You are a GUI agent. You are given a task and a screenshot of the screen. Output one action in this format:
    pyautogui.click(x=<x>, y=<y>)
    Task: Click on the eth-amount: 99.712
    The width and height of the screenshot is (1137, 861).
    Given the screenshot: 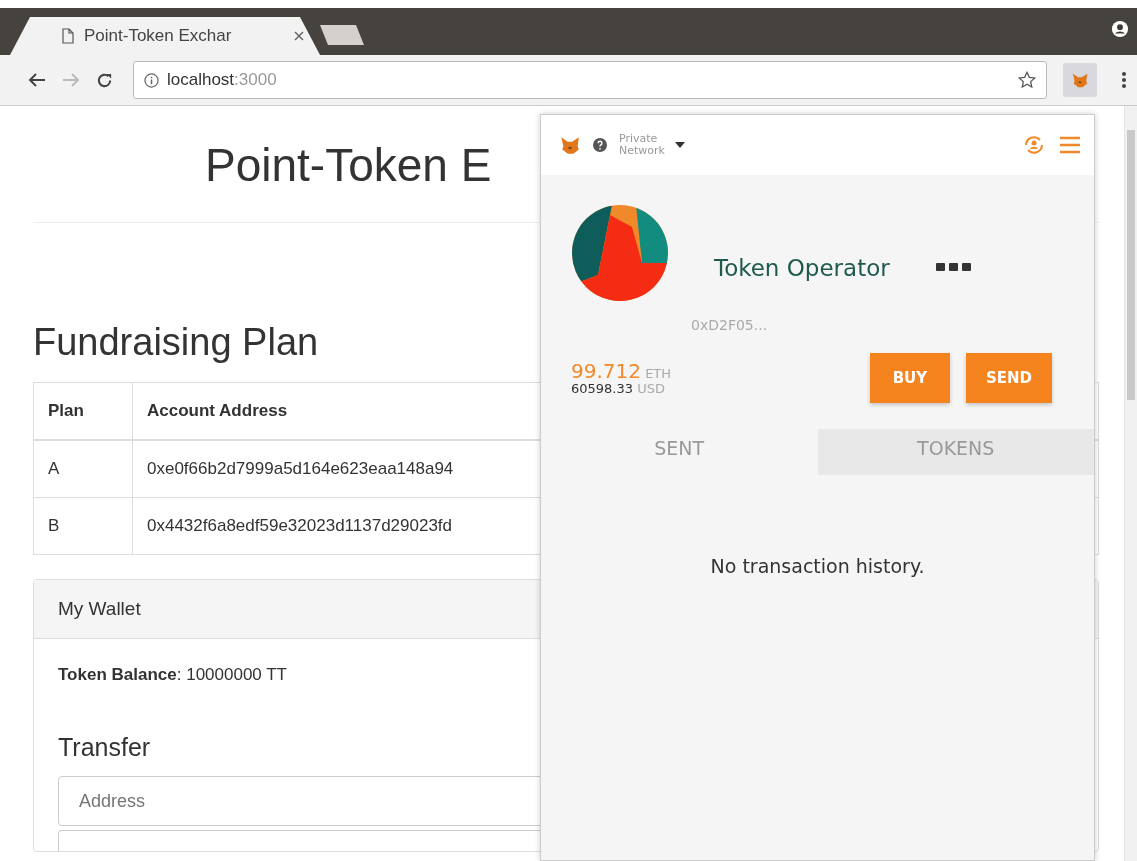 What is the action you would take?
    pyautogui.click(x=606, y=370)
    